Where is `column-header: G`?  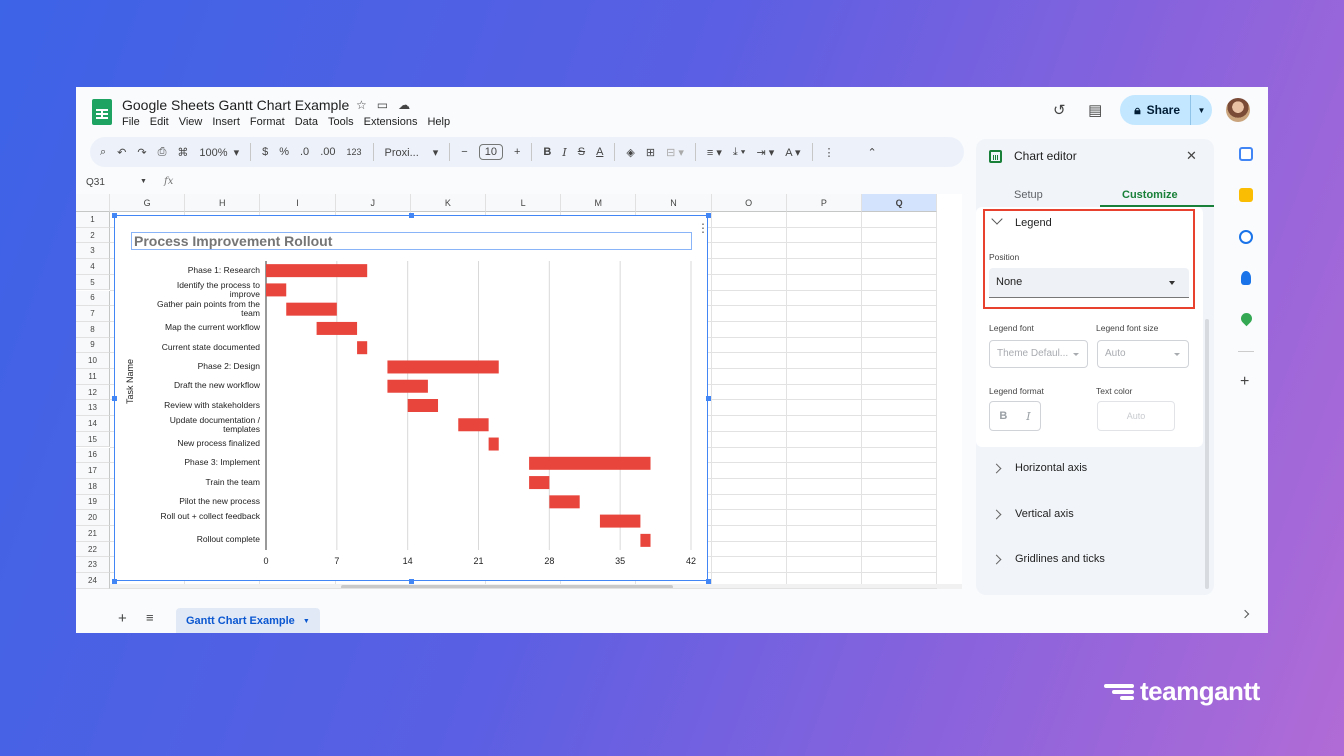
column-header: G is located at coordinates (148, 203).